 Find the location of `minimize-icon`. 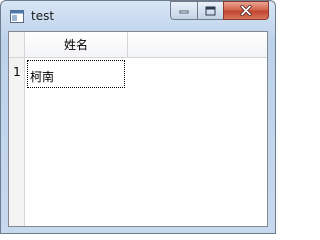

minimize-icon is located at coordinates (184, 11).